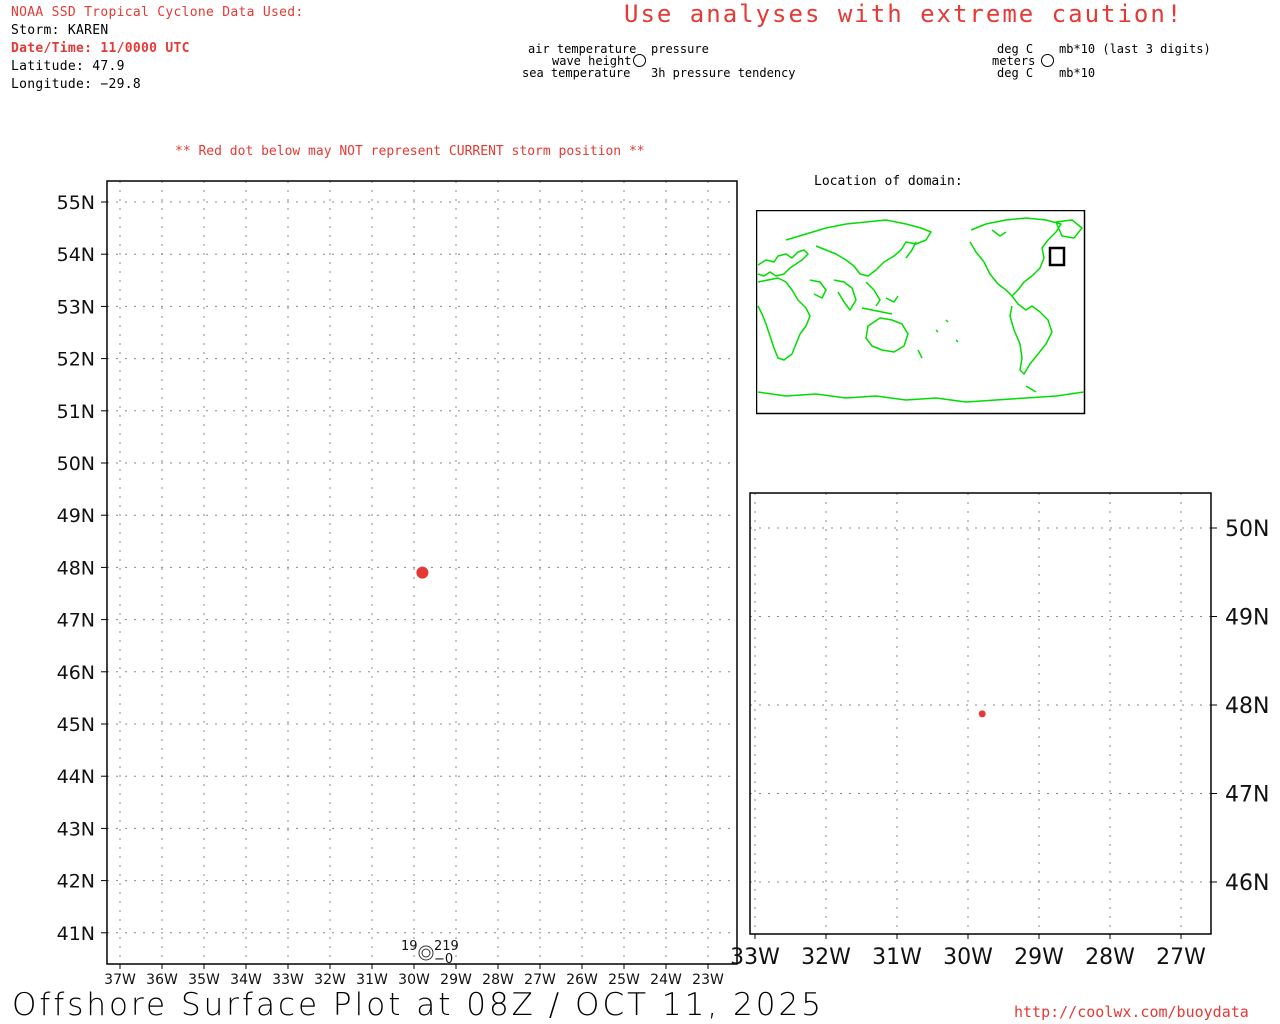 This screenshot has width=1280, height=1024. Describe the element at coordinates (624, 980) in the screenshot. I see `lon-tick-label: 25W` at that location.